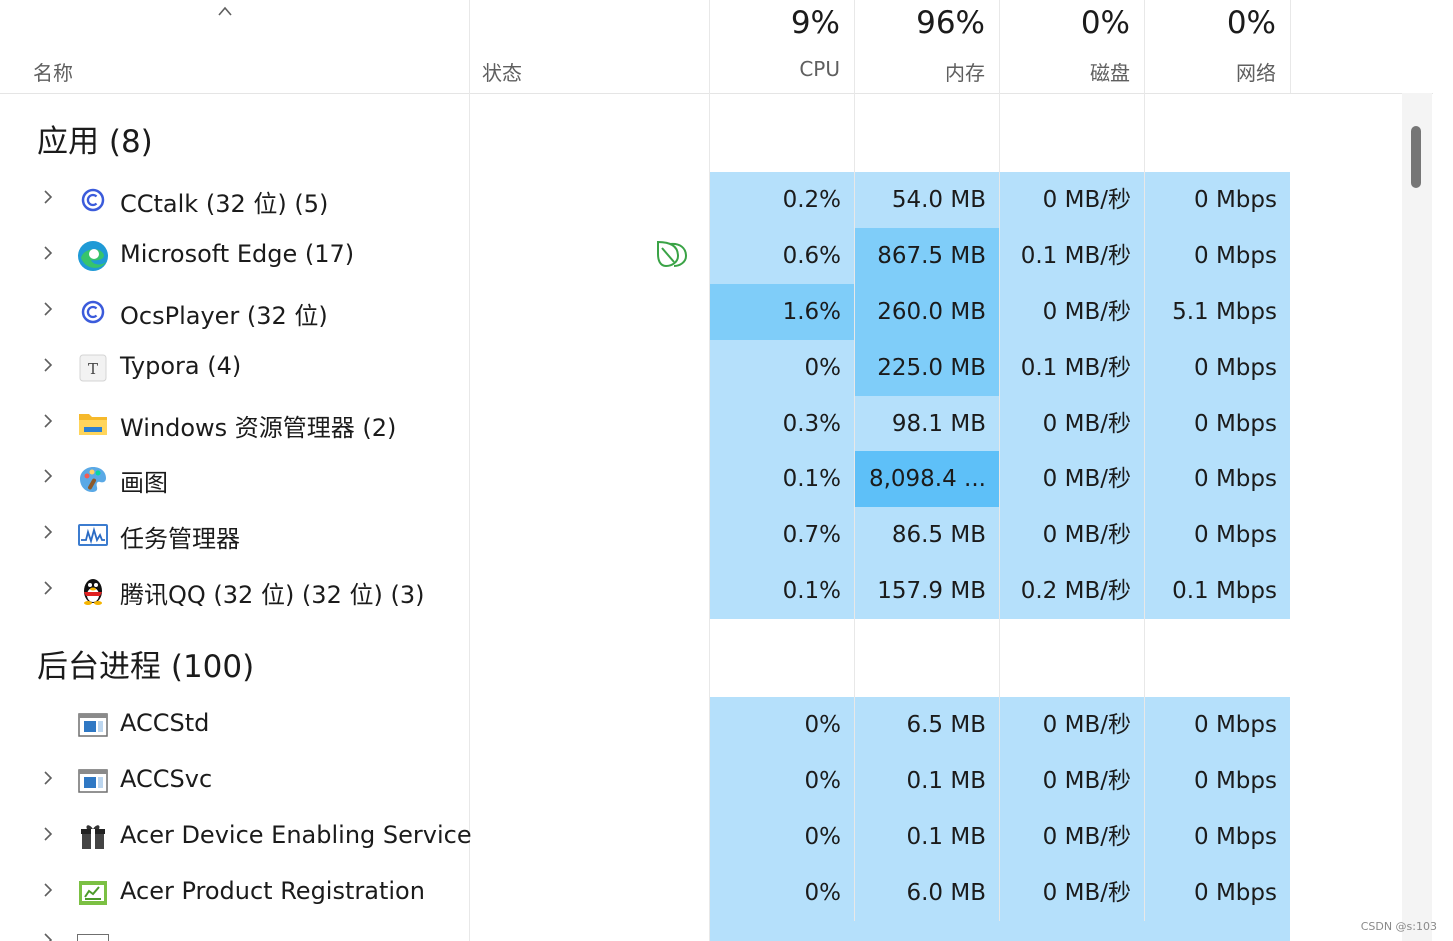 The height and width of the screenshot is (941, 1453). Describe the element at coordinates (927, 368) in the screenshot. I see `memory-value: 225.0 MB` at that location.